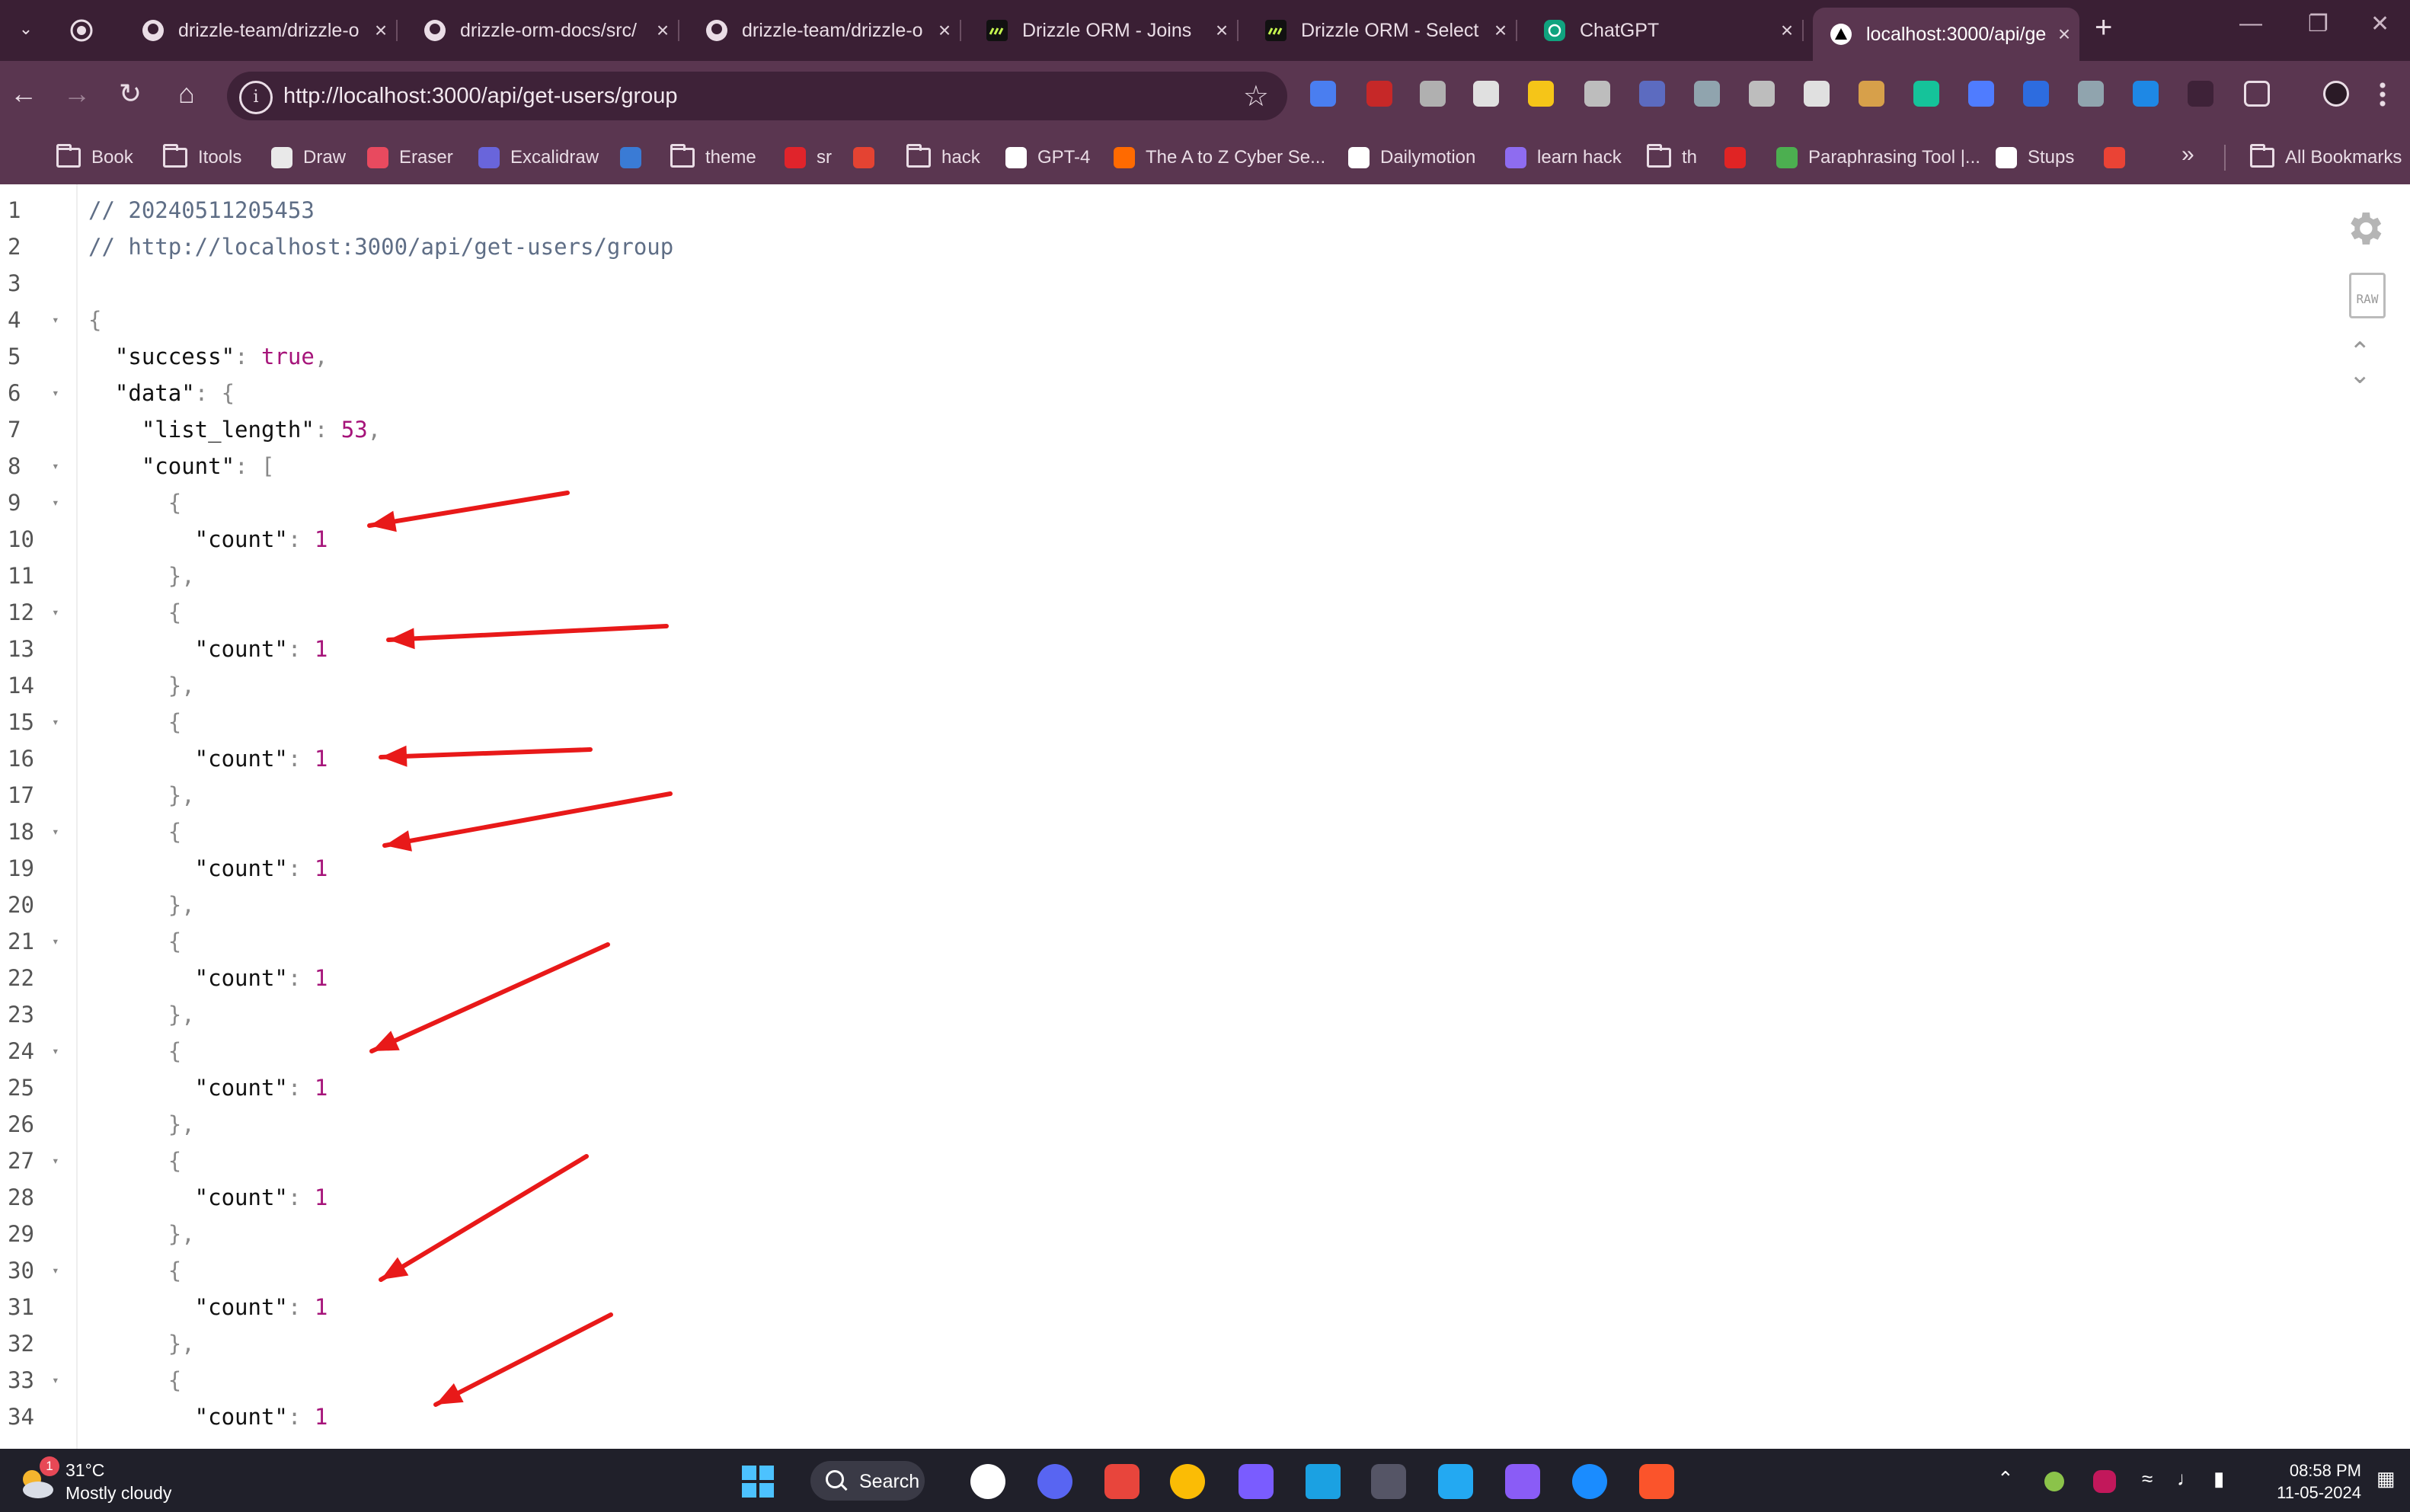 This screenshot has width=2410, height=1512. I want to click on tab-6: ChatGPT ×, so click(1665, 31).